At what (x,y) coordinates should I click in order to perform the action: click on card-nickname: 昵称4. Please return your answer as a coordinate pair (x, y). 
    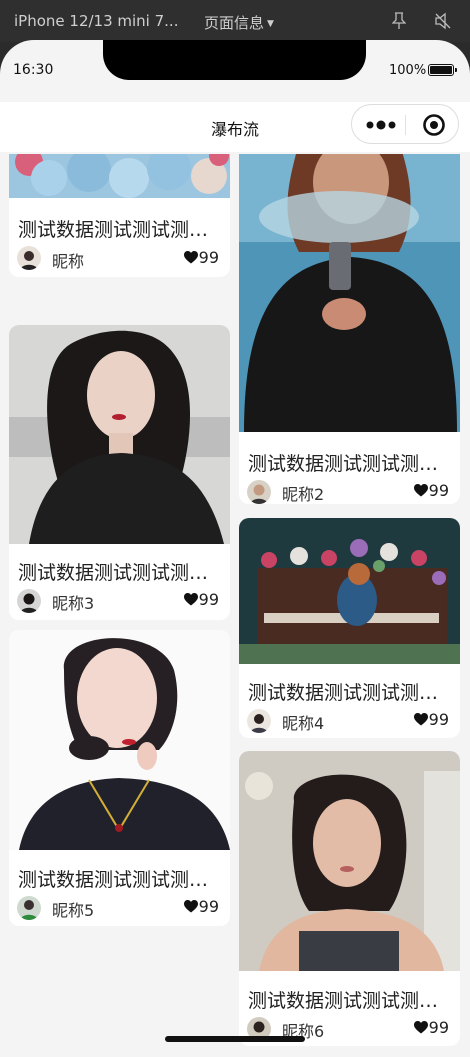
    Looking at the image, I should click on (303, 723).